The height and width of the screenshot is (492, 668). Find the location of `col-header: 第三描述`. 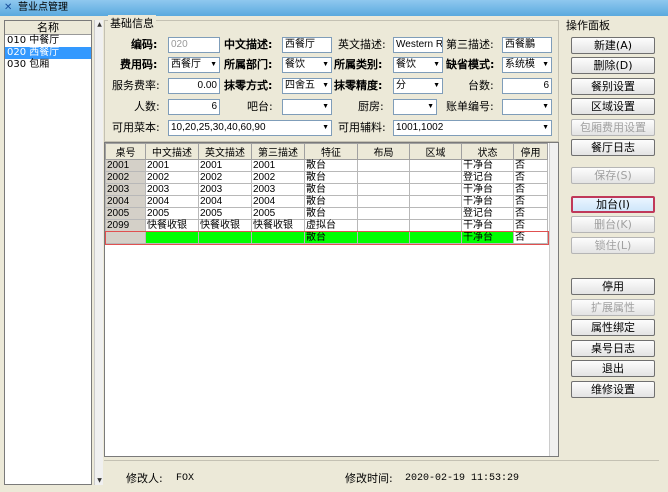

col-header: 第三描述 is located at coordinates (278, 151).